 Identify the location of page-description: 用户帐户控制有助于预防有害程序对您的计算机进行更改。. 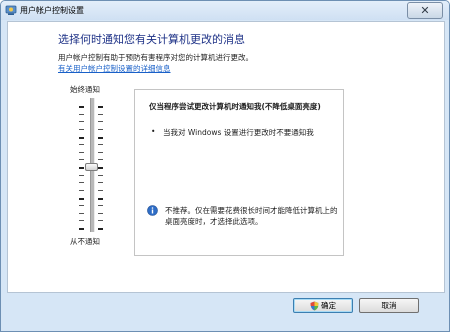
(155, 57).